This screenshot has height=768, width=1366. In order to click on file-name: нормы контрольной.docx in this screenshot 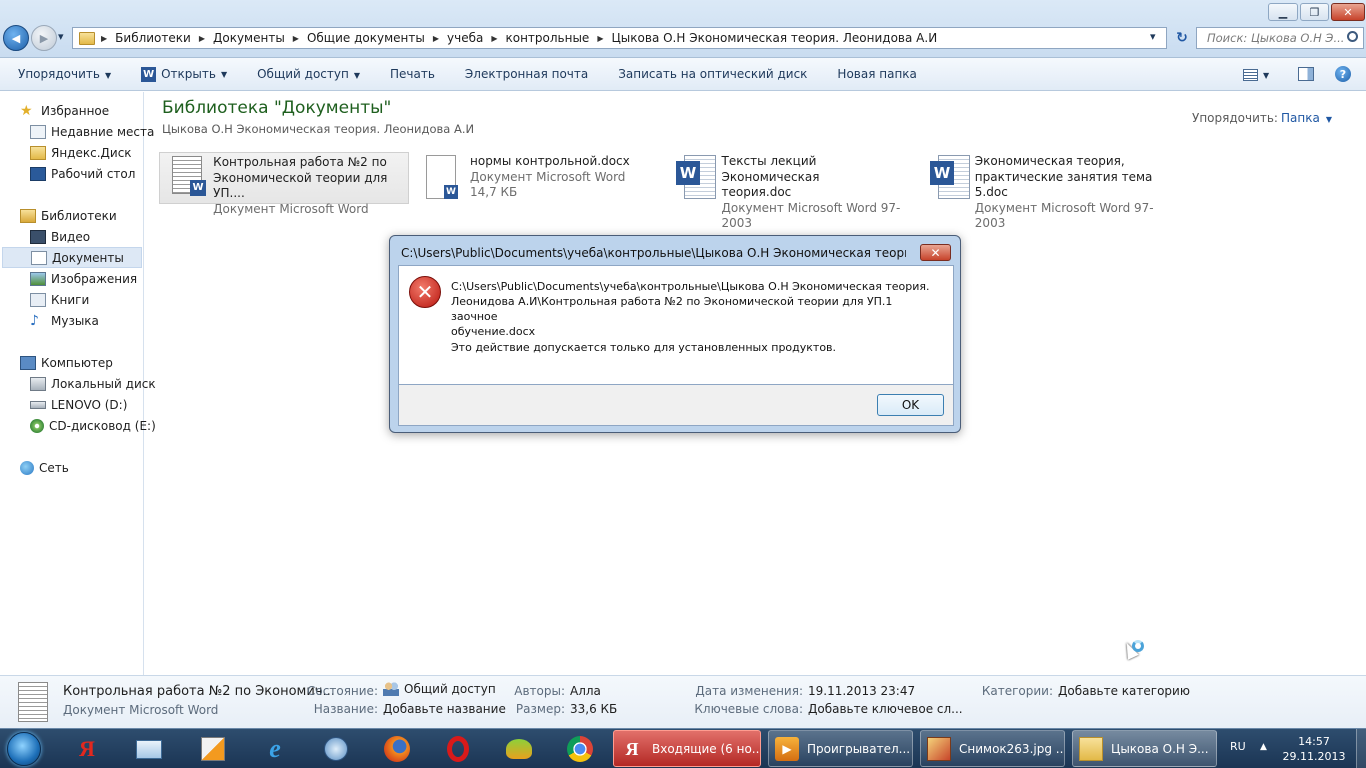, I will do `click(550, 161)`.